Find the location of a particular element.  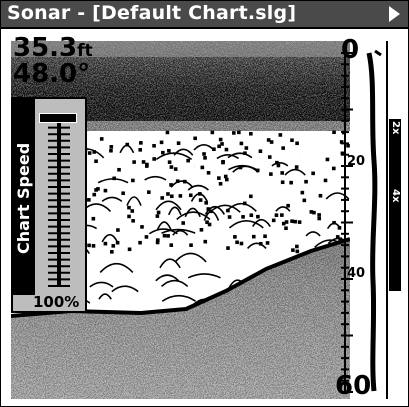

temperature-readout: 48.0° is located at coordinates (52, 74).